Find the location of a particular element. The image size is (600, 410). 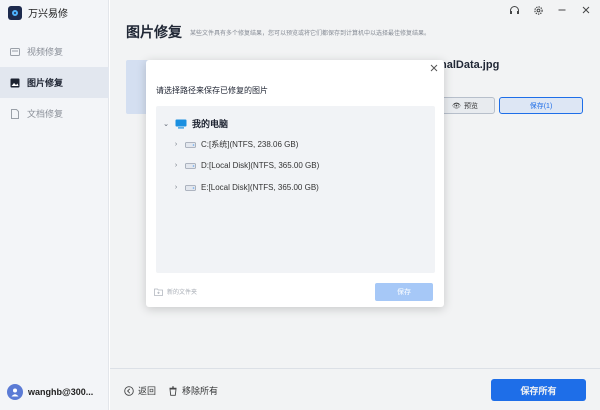

document-repair-icon is located at coordinates (15, 113).